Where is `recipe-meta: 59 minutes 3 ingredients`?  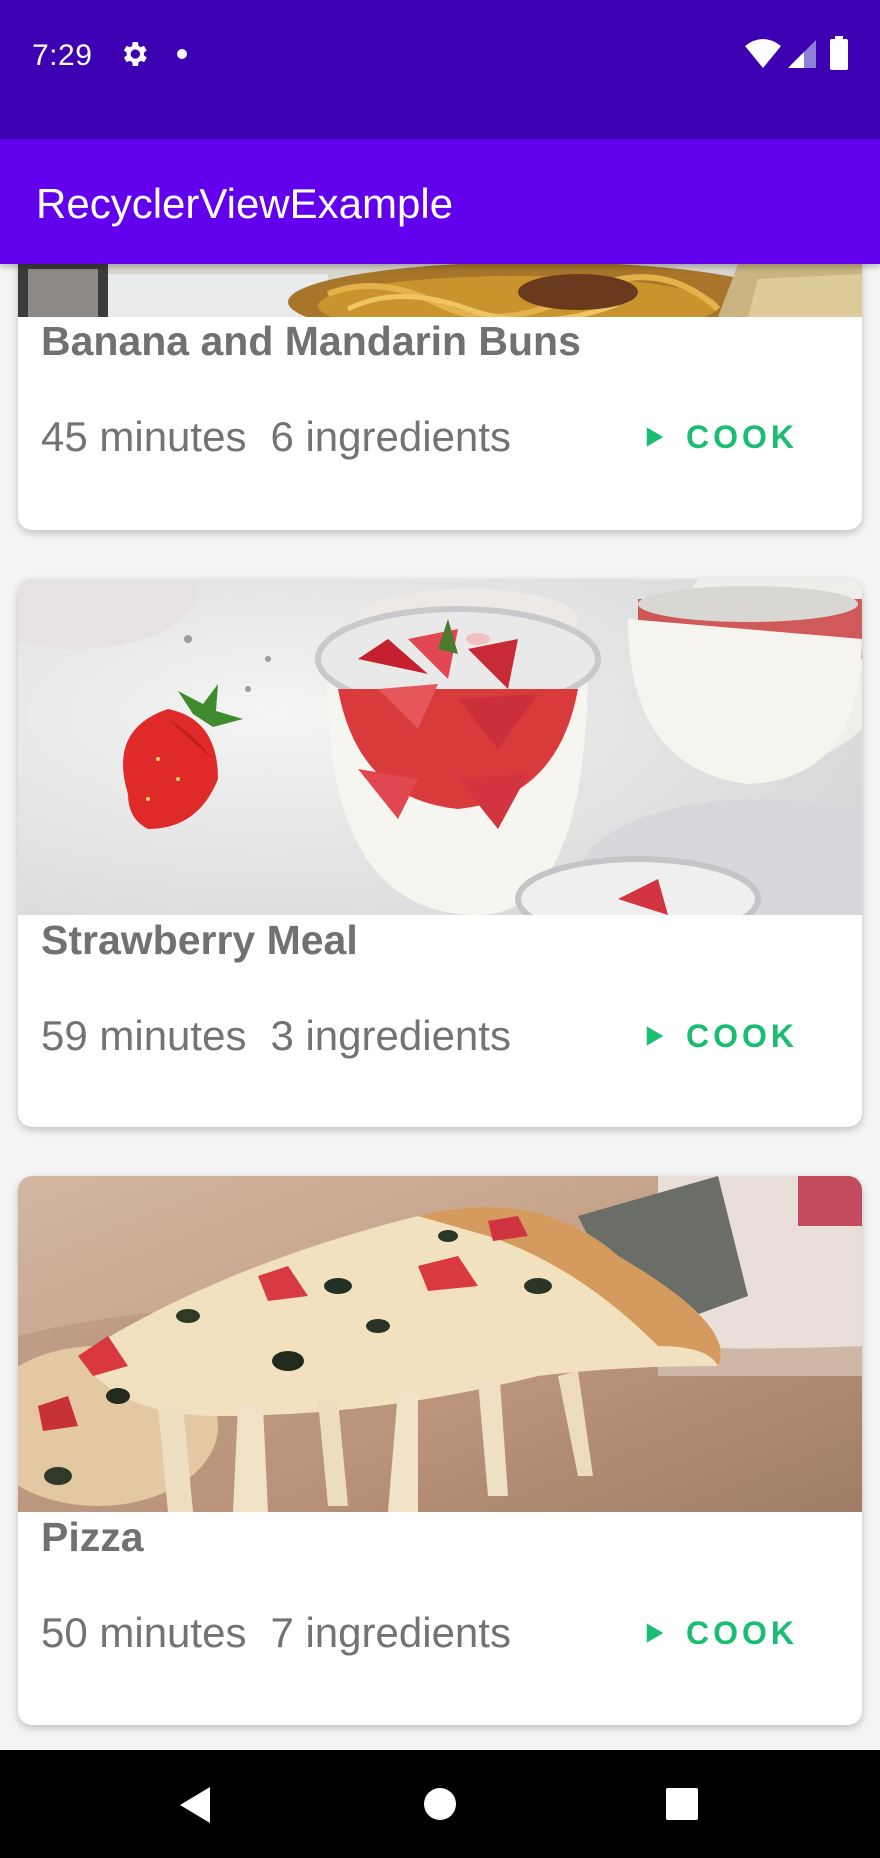 recipe-meta: 59 minutes 3 ingredients is located at coordinates (276, 1036).